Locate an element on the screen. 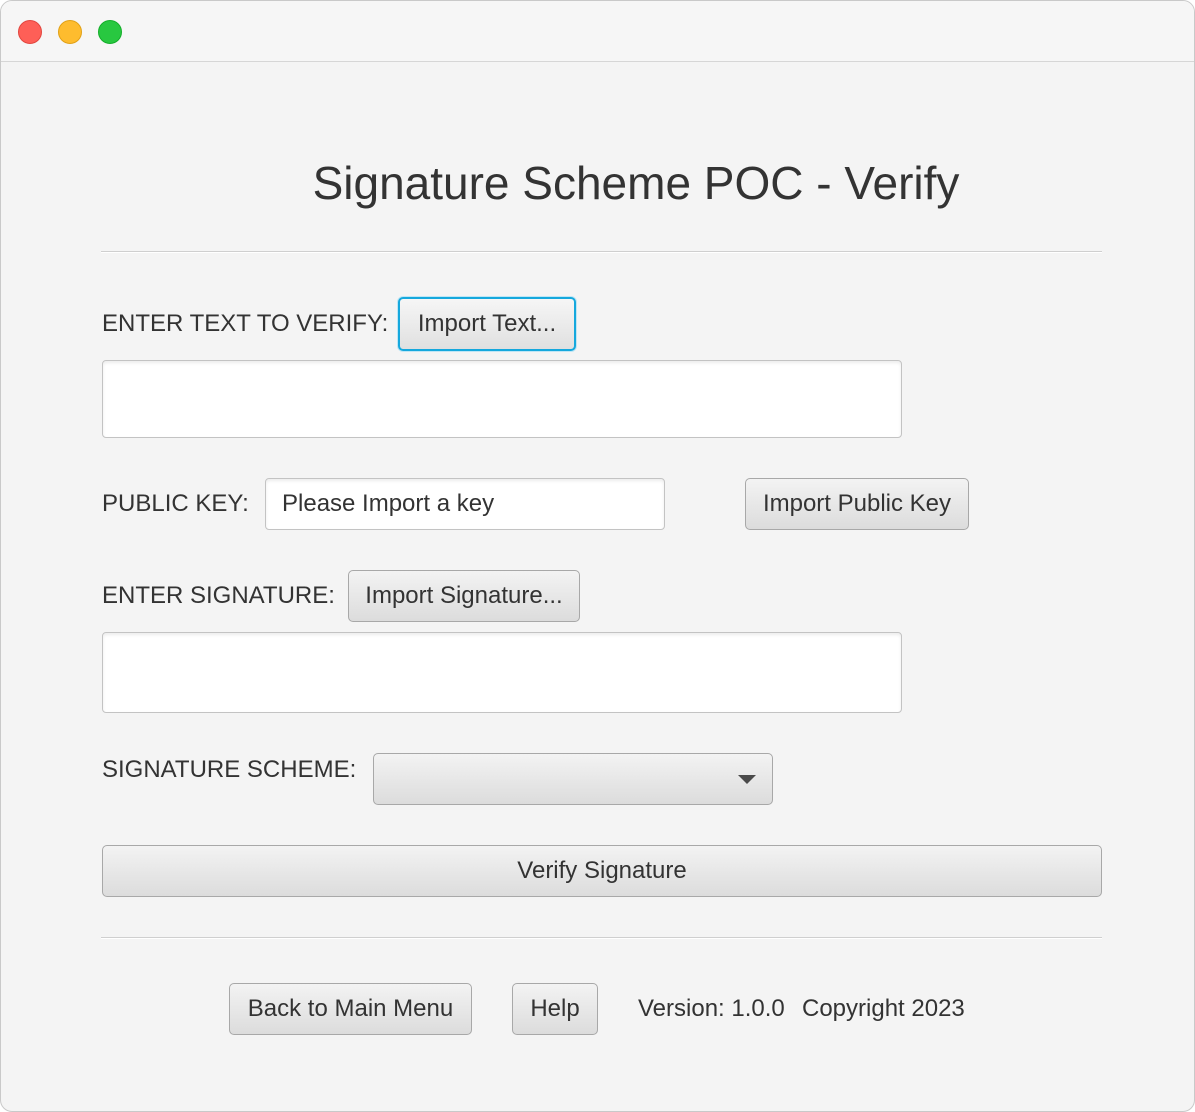 The height and width of the screenshot is (1112, 1195). public-key-label: PUBLIC KEY: is located at coordinates (175, 503).